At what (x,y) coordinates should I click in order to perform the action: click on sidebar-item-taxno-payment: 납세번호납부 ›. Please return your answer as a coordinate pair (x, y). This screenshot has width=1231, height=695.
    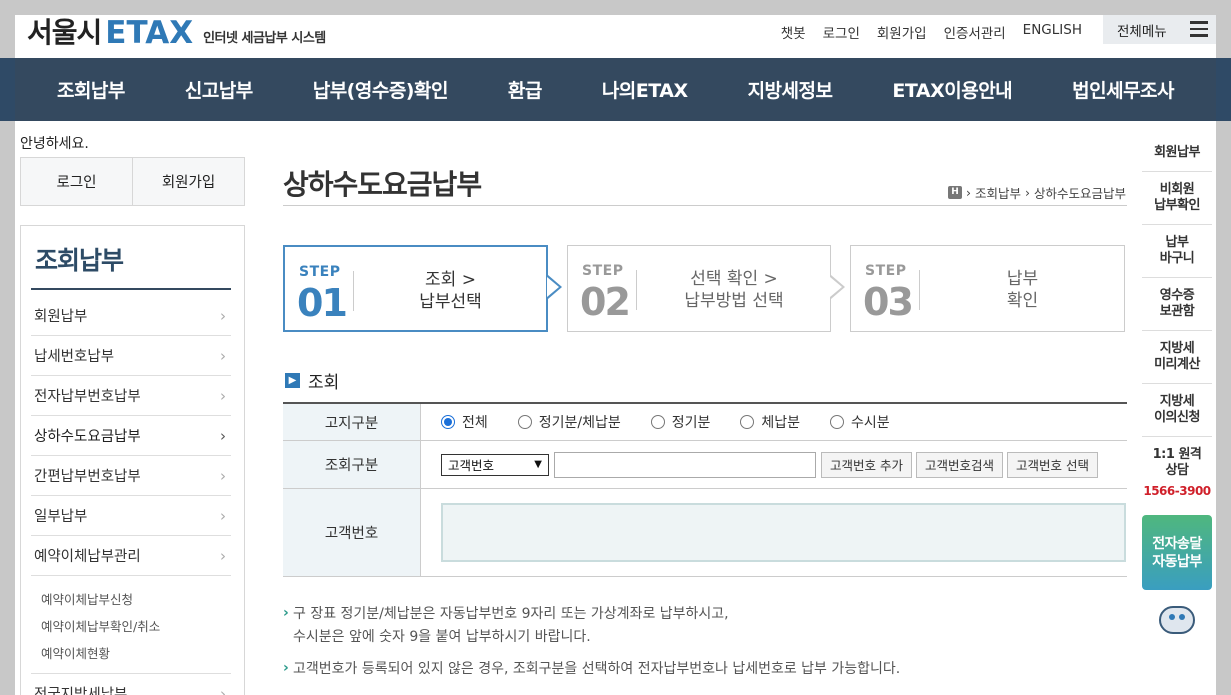
    Looking at the image, I should click on (131, 356).